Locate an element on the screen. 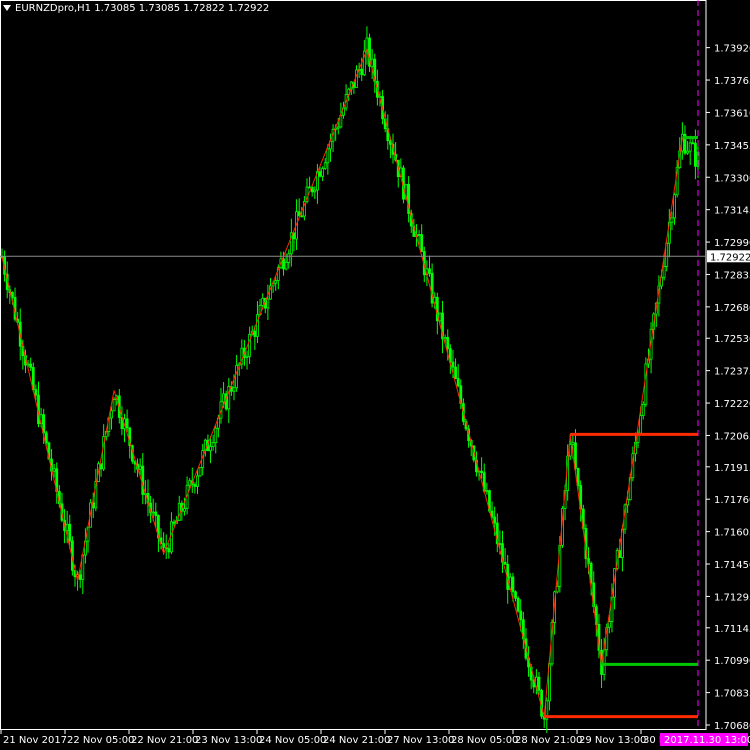 This screenshot has height=750, width=750. y-tick-label: 1.70680 is located at coordinates (732, 726).